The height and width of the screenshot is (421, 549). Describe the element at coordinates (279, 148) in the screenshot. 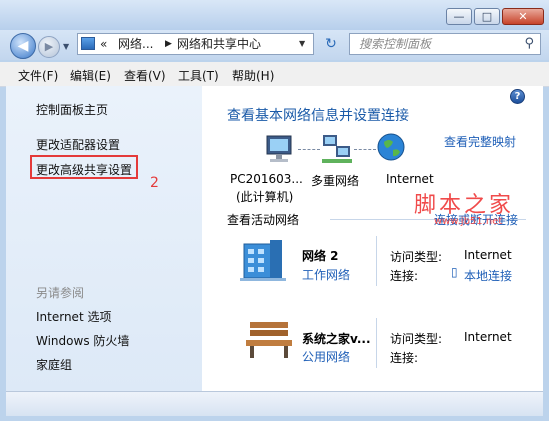

I see `computer-icon` at that location.